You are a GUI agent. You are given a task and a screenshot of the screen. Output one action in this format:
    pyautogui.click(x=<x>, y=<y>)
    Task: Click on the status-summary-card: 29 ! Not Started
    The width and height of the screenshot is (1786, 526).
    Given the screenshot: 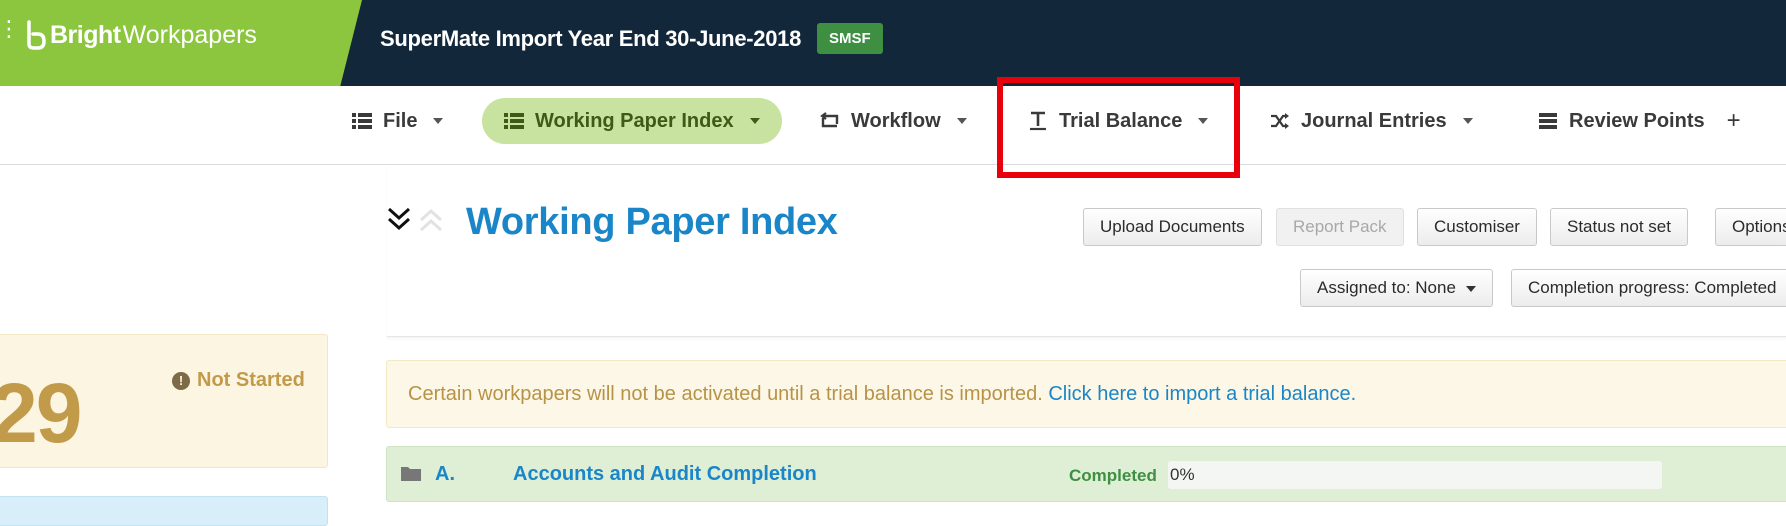 What is the action you would take?
    pyautogui.click(x=164, y=401)
    